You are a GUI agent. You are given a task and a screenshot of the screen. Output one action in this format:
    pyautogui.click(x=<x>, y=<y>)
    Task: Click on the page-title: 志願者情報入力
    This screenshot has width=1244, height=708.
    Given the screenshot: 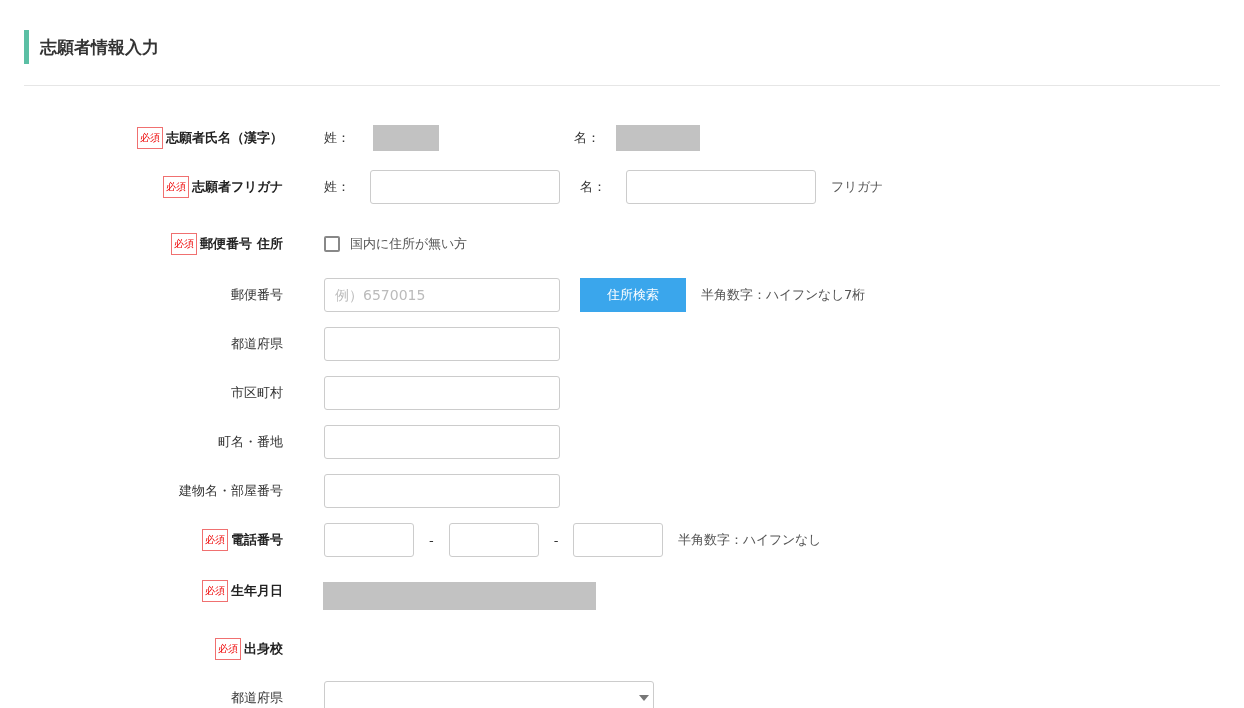 What is the action you would take?
    pyautogui.click(x=622, y=47)
    